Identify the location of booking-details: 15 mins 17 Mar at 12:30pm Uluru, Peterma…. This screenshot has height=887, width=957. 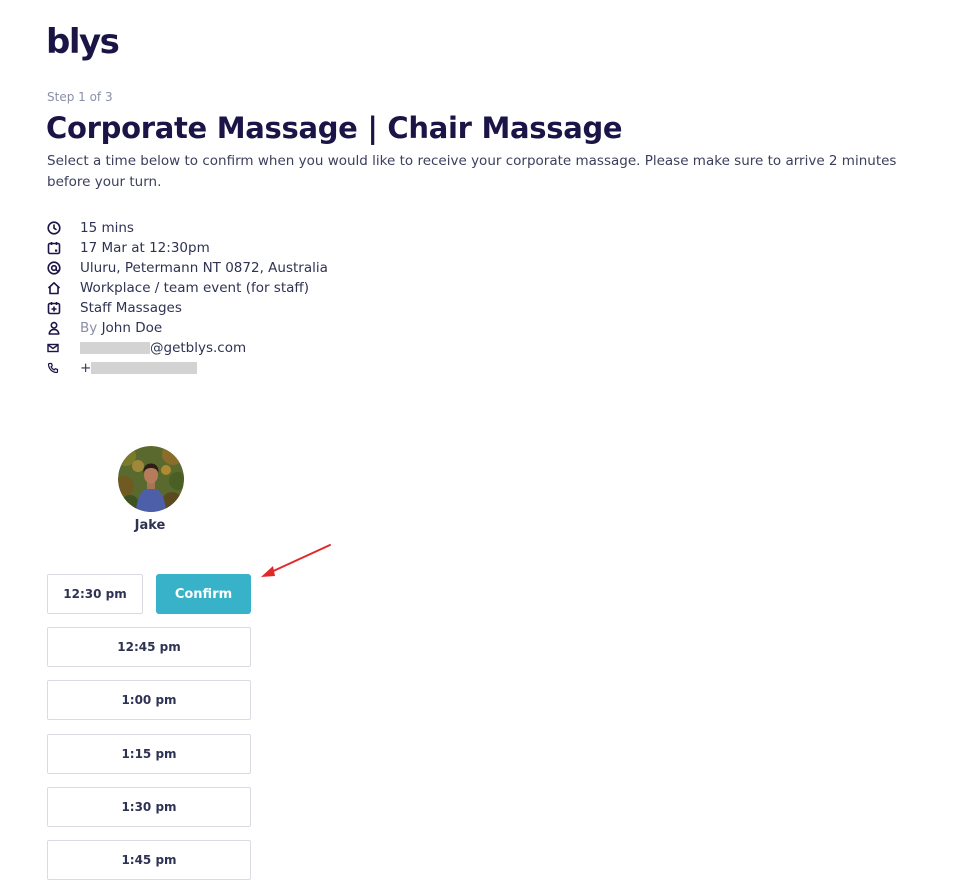
(187, 298).